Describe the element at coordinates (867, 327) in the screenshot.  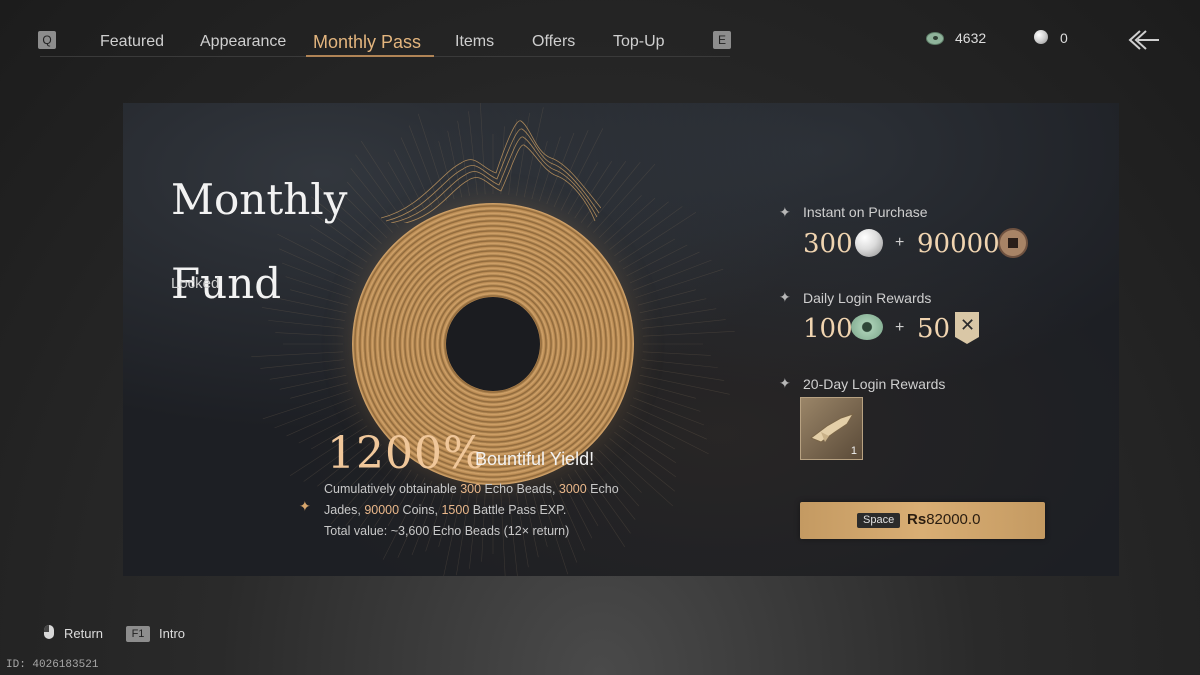
I see `echo-jade-icon` at that location.